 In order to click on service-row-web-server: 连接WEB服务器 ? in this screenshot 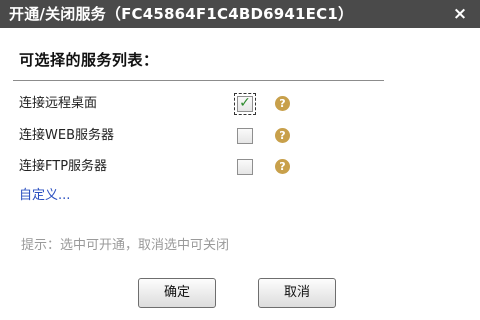, I will do `click(159, 136)`.